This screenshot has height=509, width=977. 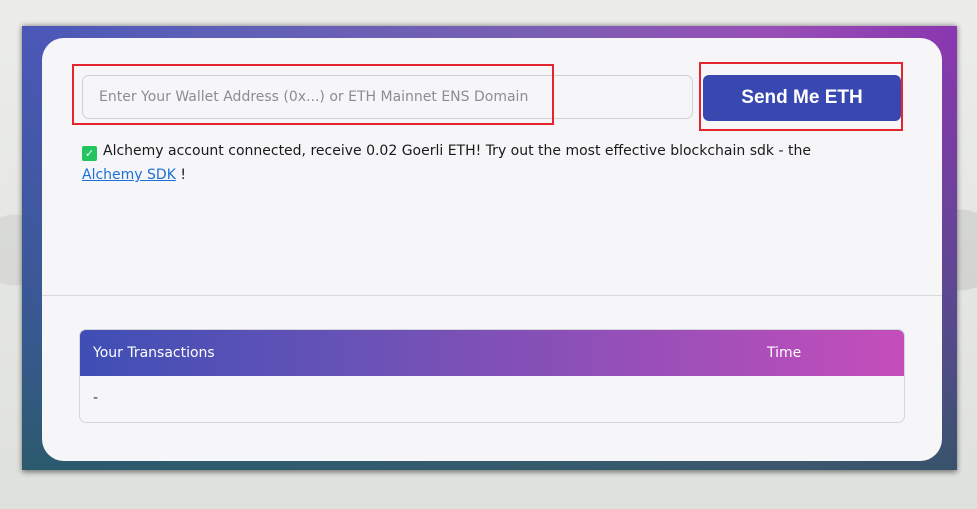 What do you see at coordinates (183, 175) in the screenshot?
I see `status-suffix: !` at bounding box center [183, 175].